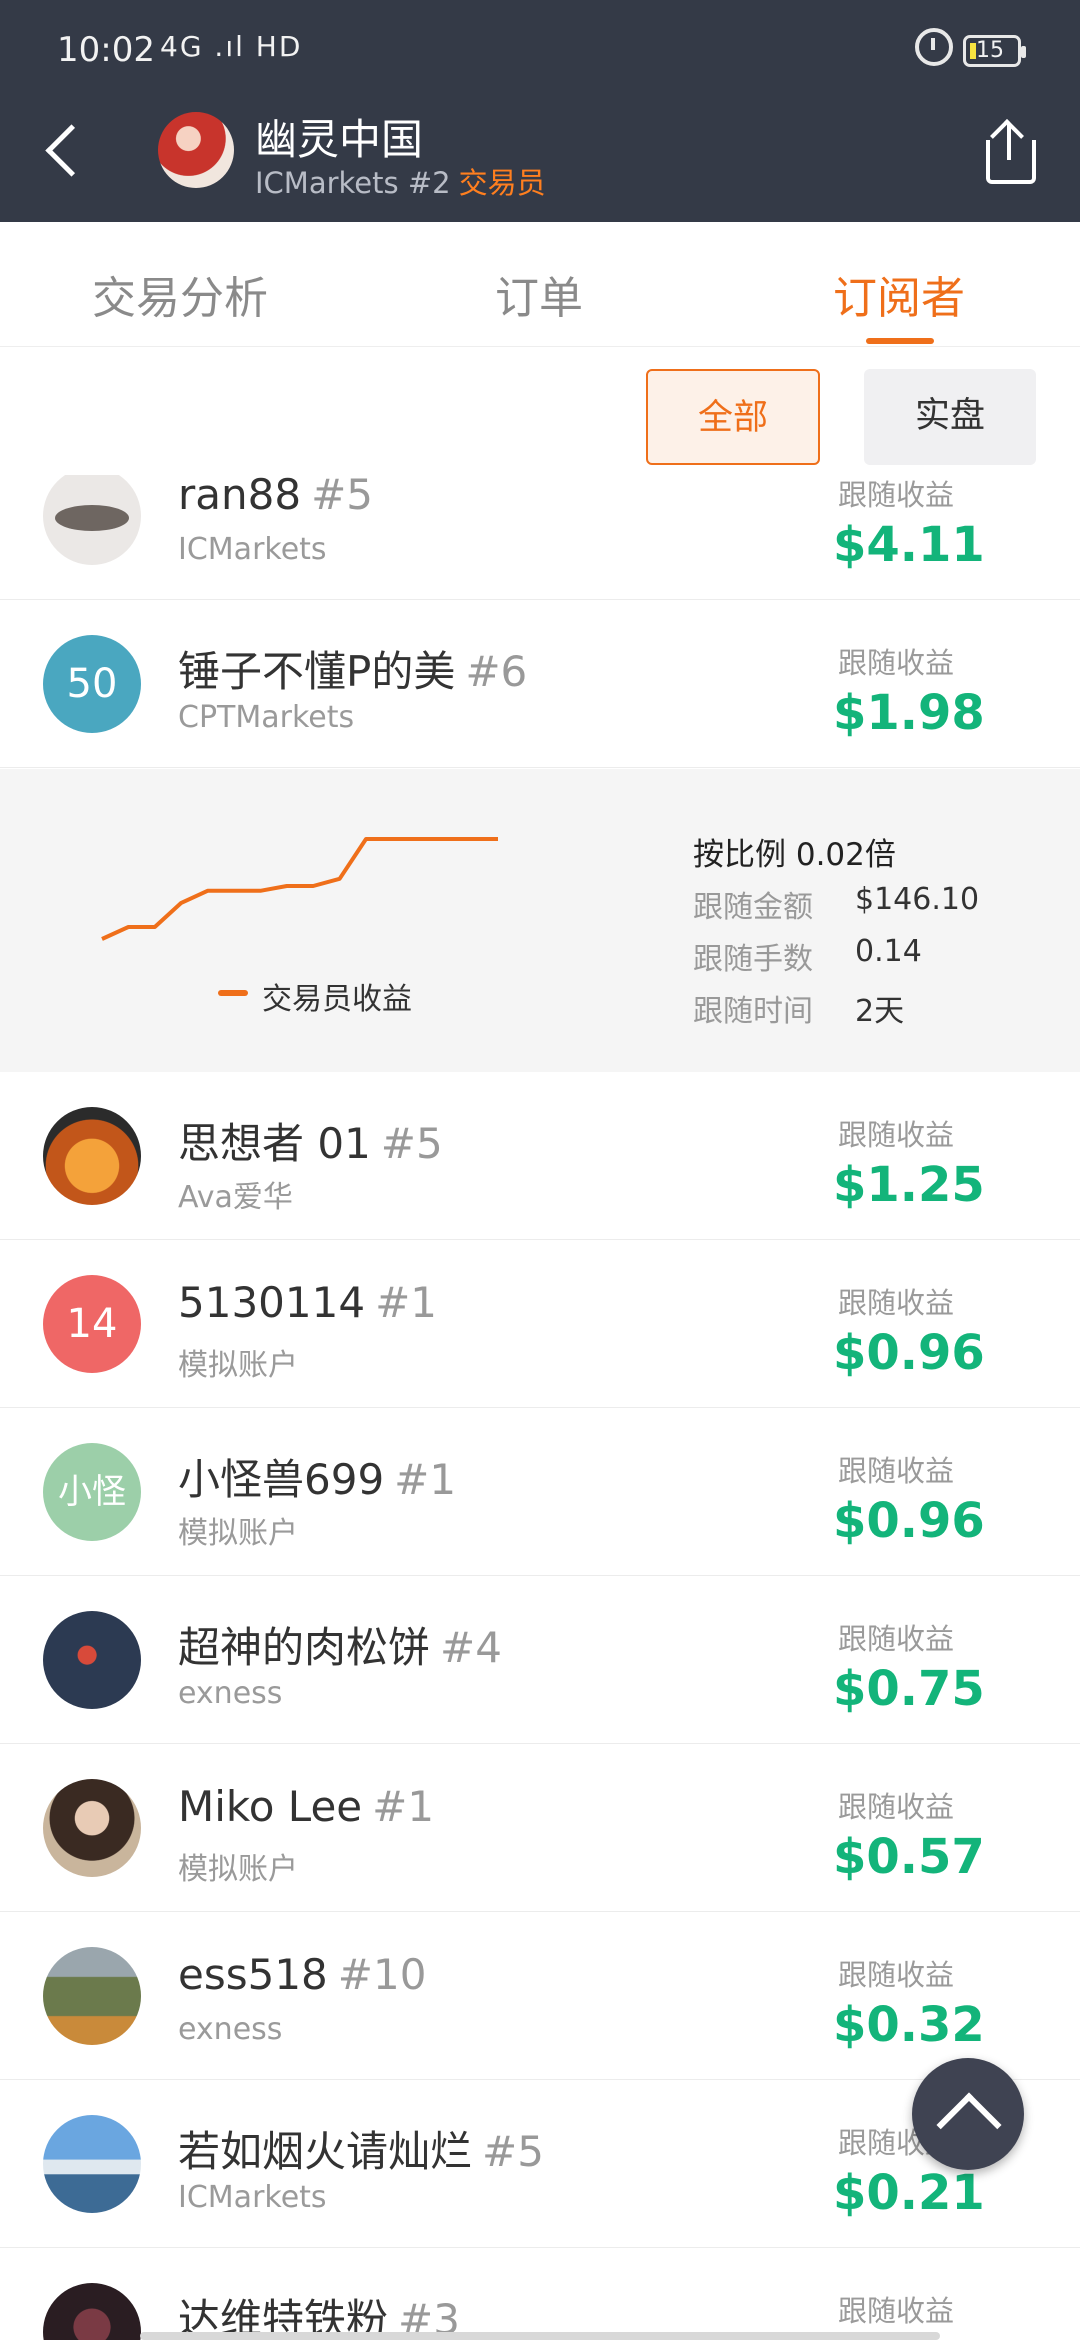 The image size is (1080, 2340). What do you see at coordinates (900, 341) in the screenshot?
I see `tab-indicator` at bounding box center [900, 341].